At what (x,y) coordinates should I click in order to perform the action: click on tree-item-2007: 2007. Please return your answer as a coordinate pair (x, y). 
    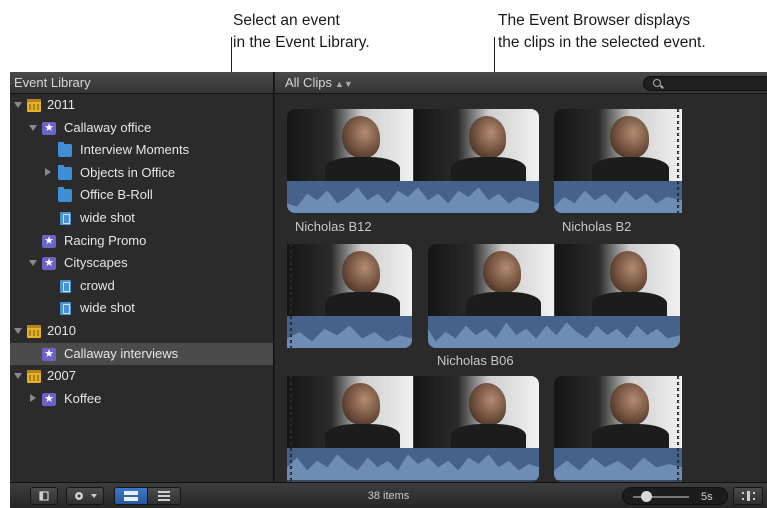
    Looking at the image, I should click on (141, 376).